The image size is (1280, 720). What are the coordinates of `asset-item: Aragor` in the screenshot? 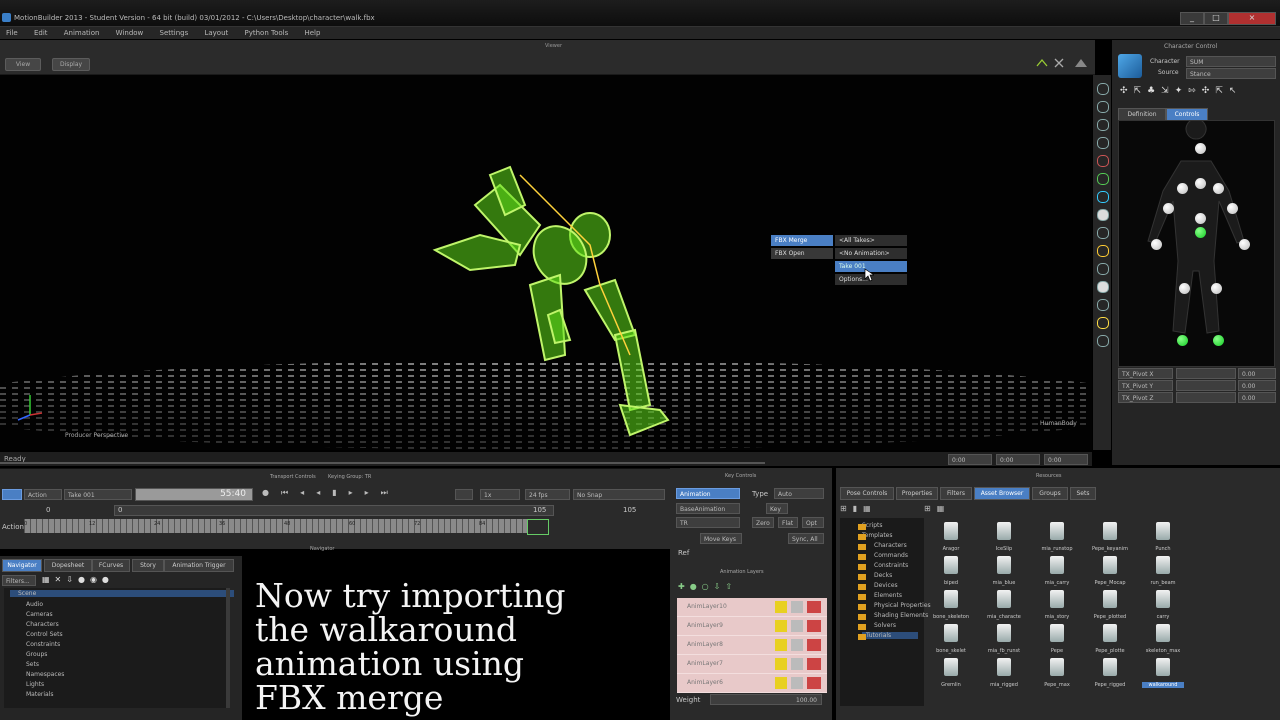 It's located at (951, 539).